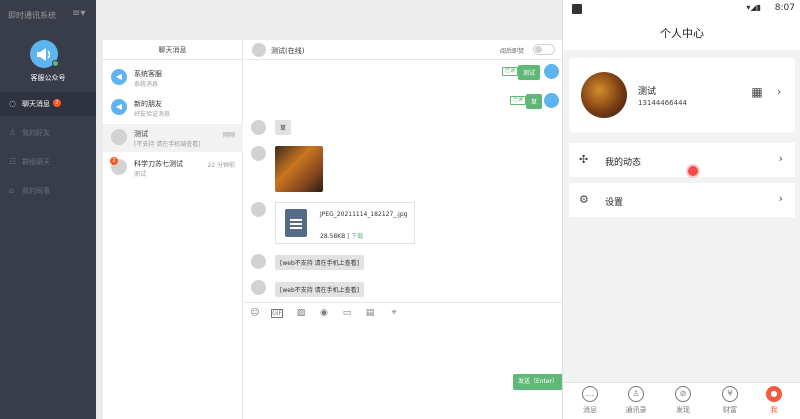  Describe the element at coordinates (78, 13) in the screenshot. I see `menu-toggle-icon: ≡▾` at that location.